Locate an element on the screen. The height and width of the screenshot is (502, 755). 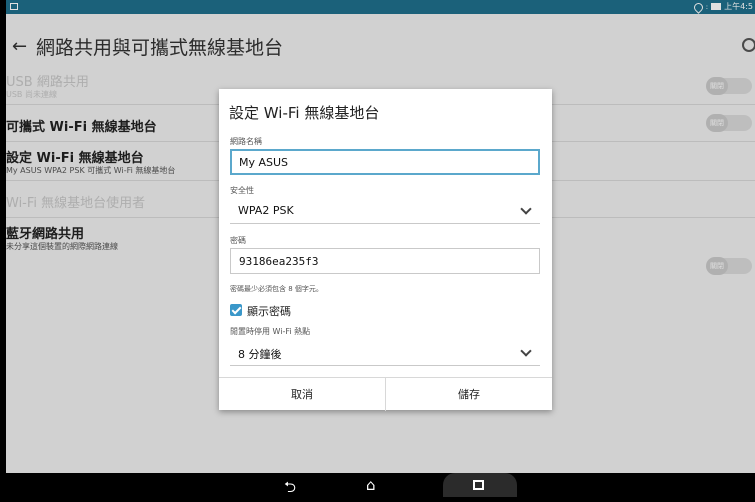
dialog-buttons: 取消 儲存 is located at coordinates (385, 394).